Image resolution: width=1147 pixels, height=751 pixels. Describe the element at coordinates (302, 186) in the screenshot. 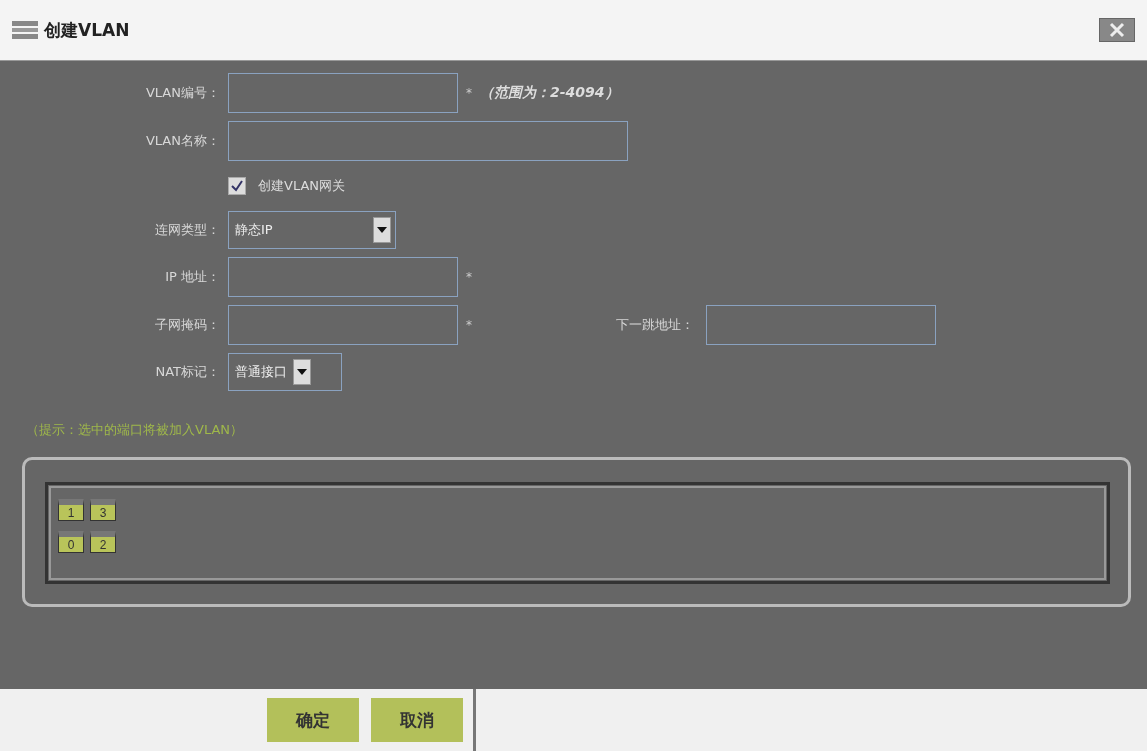

I see `checkbox-label: 创建VLAN网关` at that location.